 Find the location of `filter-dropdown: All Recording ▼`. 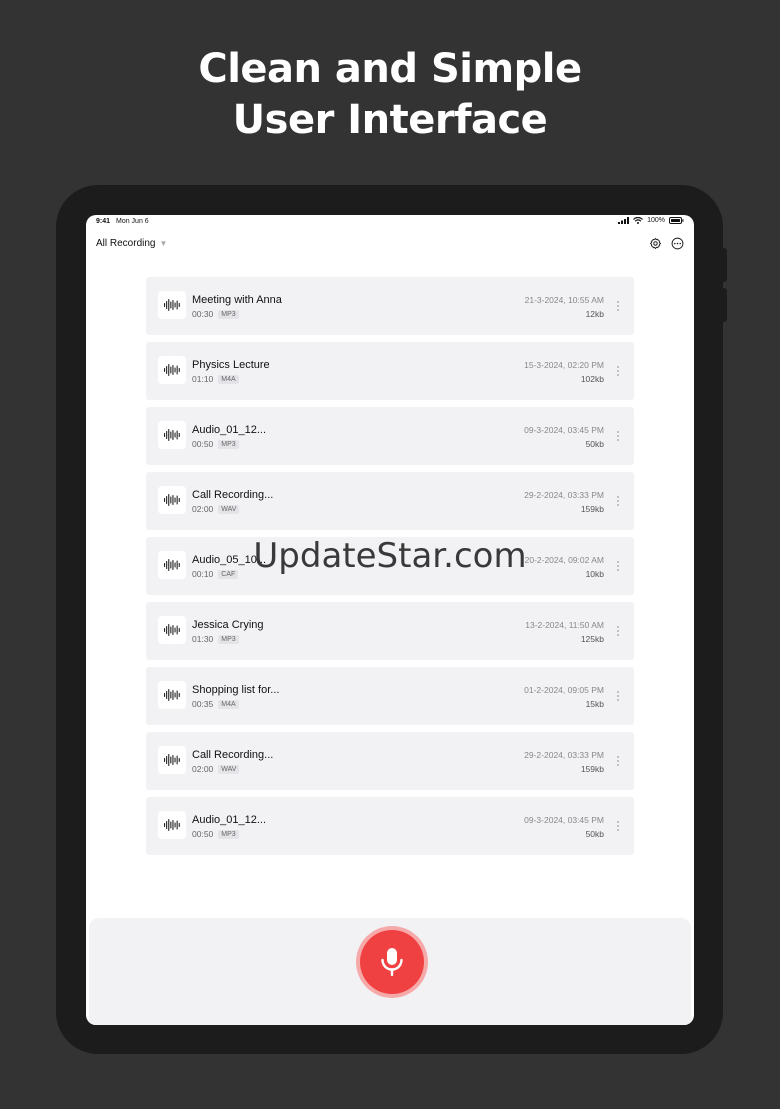

filter-dropdown: All Recording ▼ is located at coordinates (131, 243).